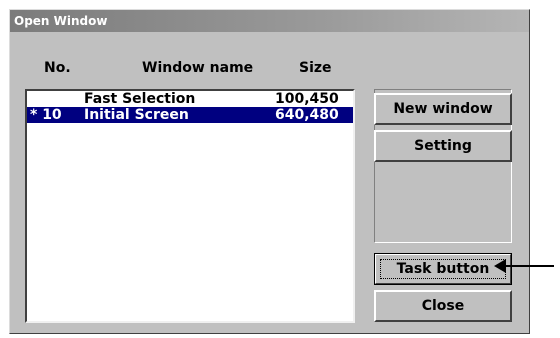  What do you see at coordinates (307, 99) in the screenshot?
I see `list-item-size: 100,450` at bounding box center [307, 99].